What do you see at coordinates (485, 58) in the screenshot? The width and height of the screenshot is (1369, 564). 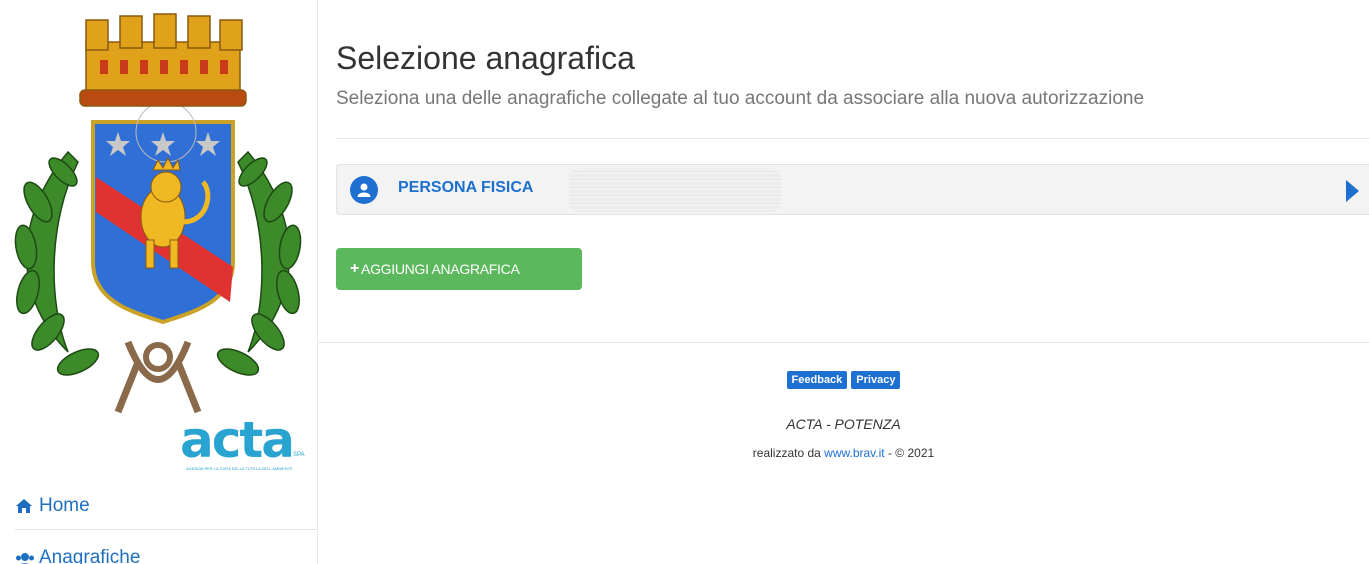 I see `page-title: Selezione anagrafica` at bounding box center [485, 58].